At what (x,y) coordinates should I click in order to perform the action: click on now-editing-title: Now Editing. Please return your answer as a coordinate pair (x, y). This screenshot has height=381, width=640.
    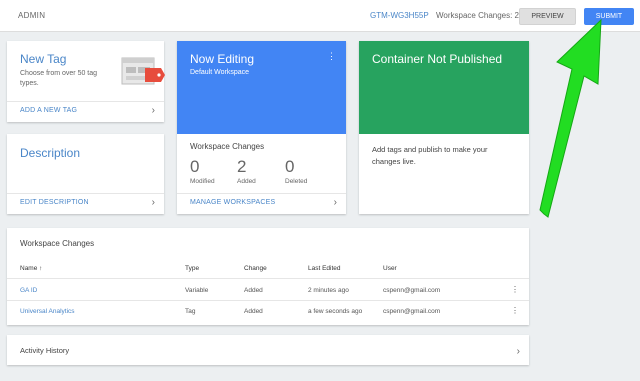
    Looking at the image, I should click on (222, 59).